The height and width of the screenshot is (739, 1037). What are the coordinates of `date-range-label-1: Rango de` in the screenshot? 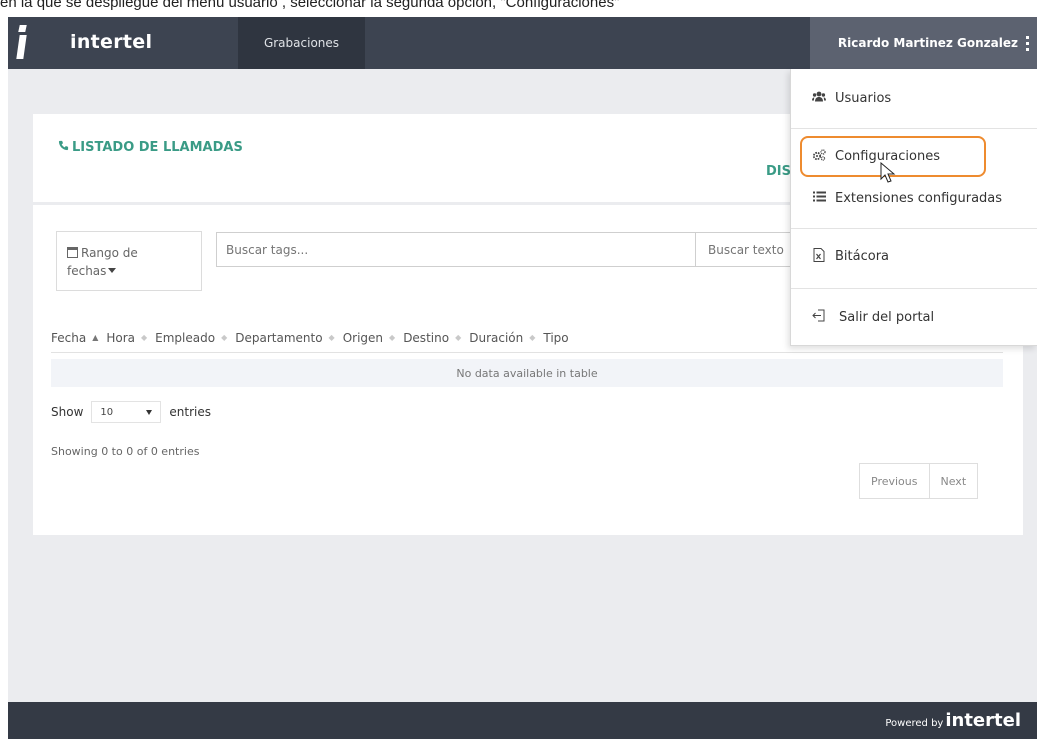 It's located at (109, 253).